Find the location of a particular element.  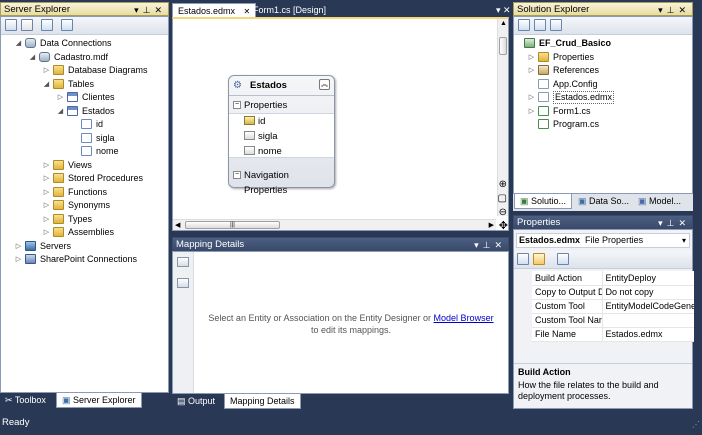

csharp-file-icon is located at coordinates (543, 124).